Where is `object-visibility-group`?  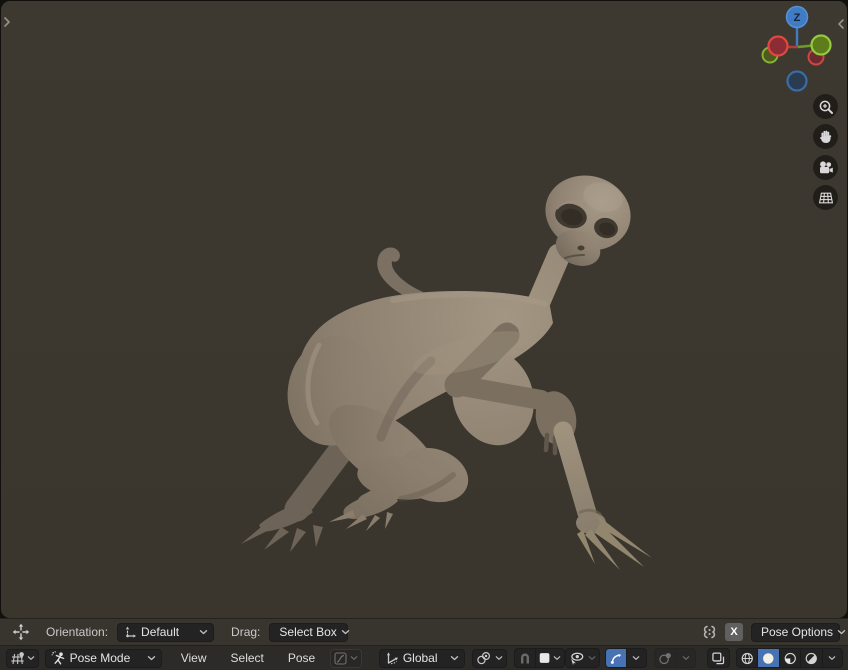
object-visibility-group is located at coordinates (582, 658).